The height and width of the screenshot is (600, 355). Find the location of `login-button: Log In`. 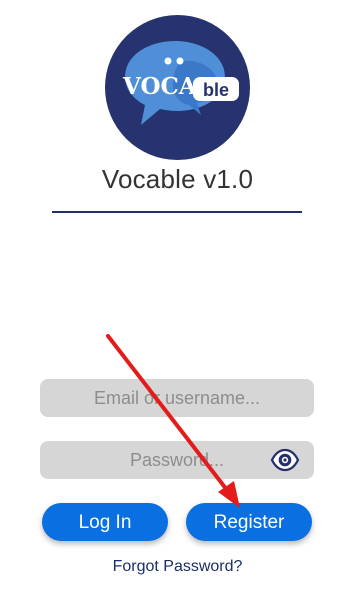

login-button: Log In is located at coordinates (105, 522).